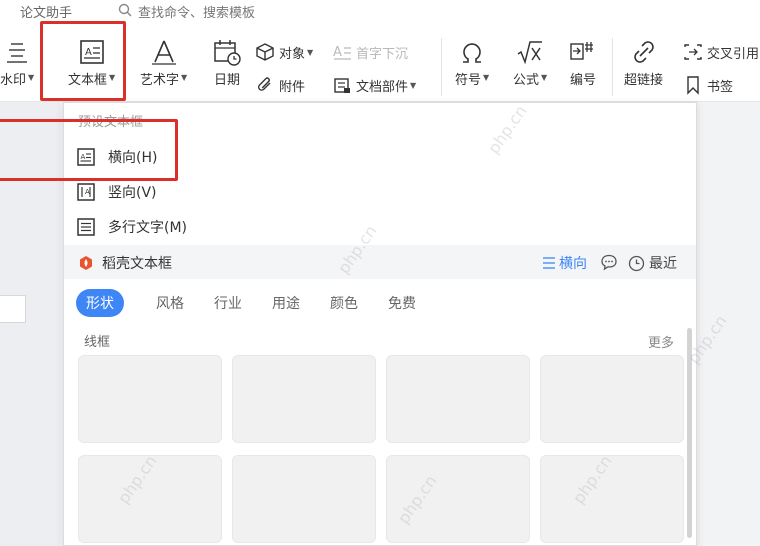 Image resolution: width=760 pixels, height=546 pixels. Describe the element at coordinates (86, 263) in the screenshot. I see `docer-logo-icon` at that location.